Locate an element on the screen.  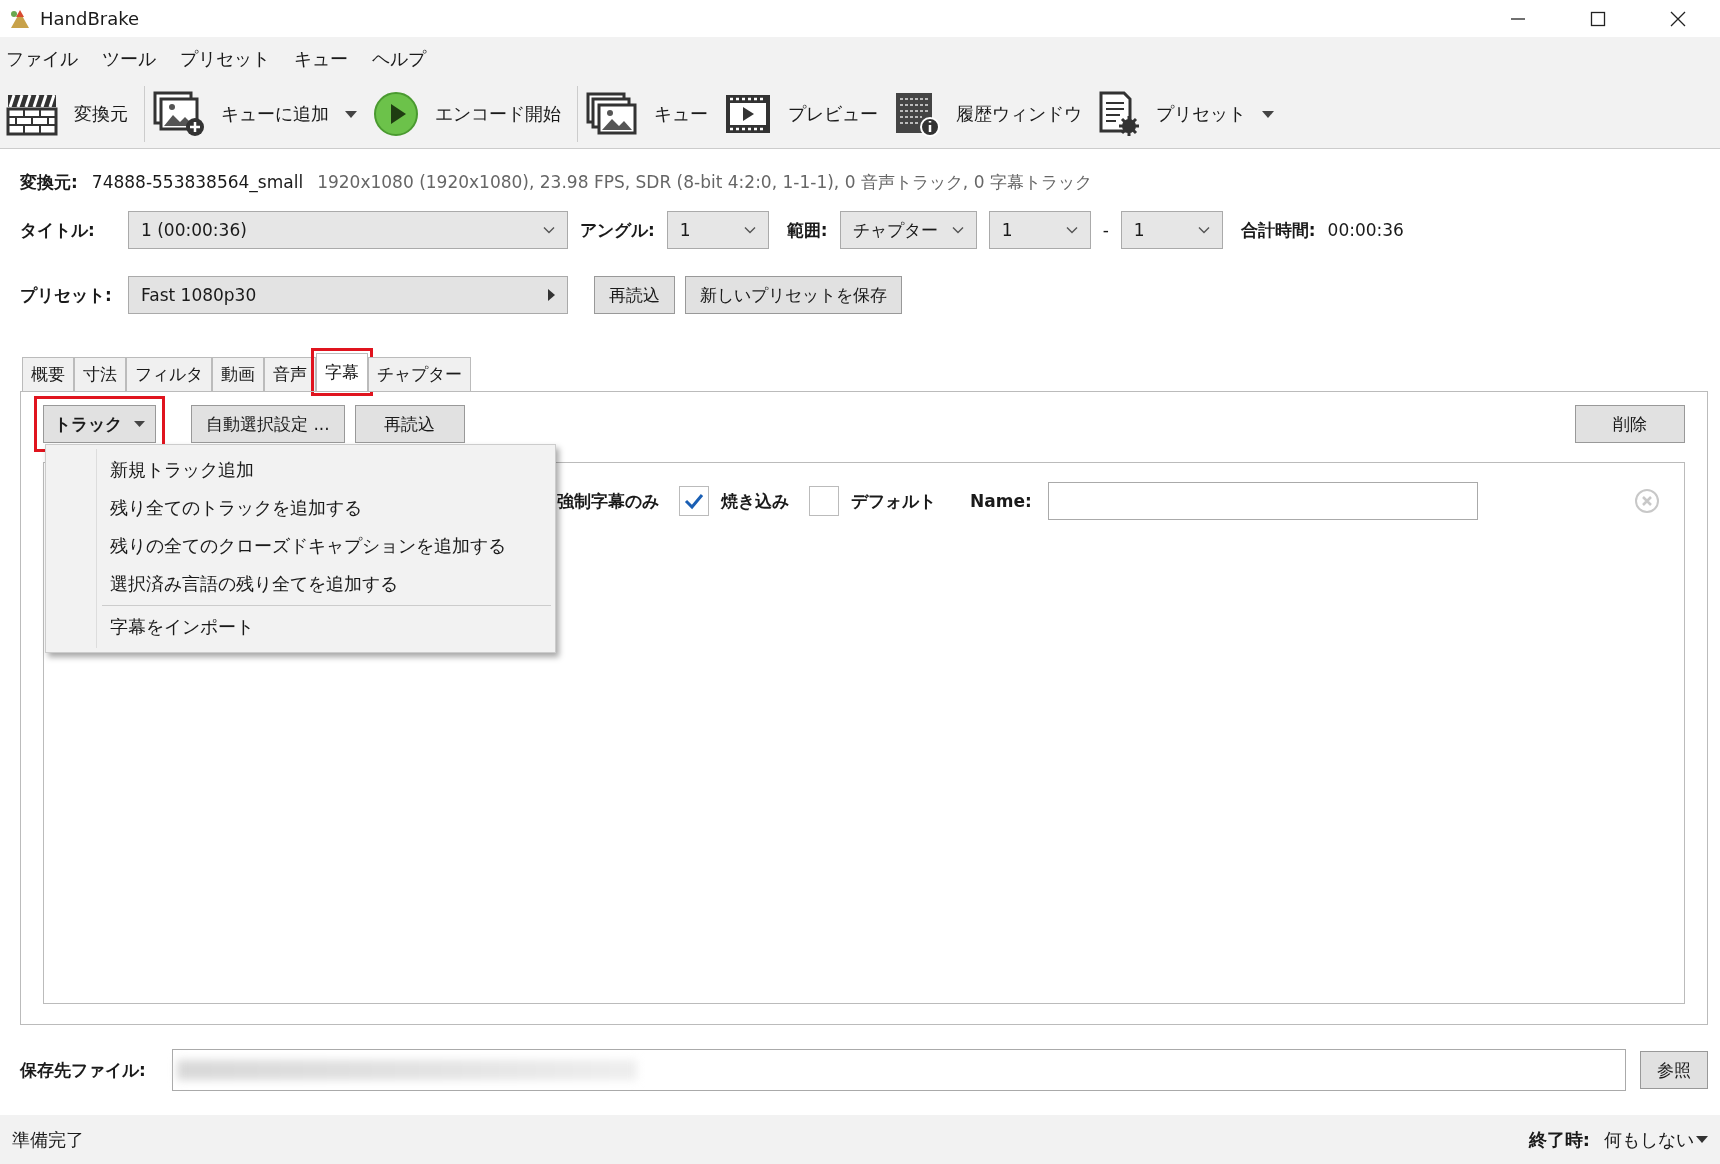
menu-item: キュー is located at coordinates (321, 58).